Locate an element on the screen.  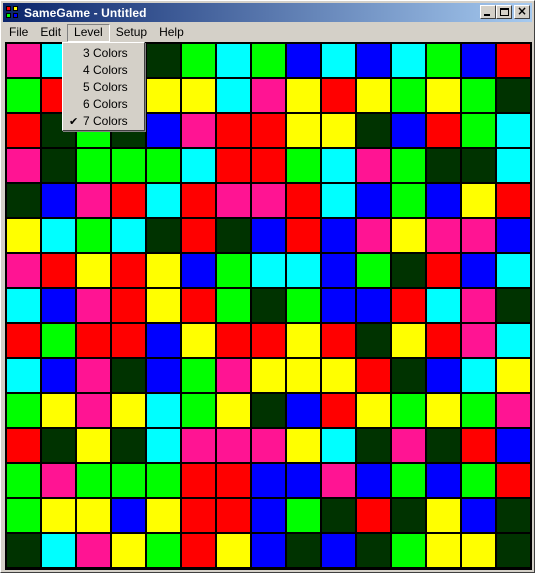
level-menu-item-6-colors: 6 Colors is located at coordinates (103, 104).